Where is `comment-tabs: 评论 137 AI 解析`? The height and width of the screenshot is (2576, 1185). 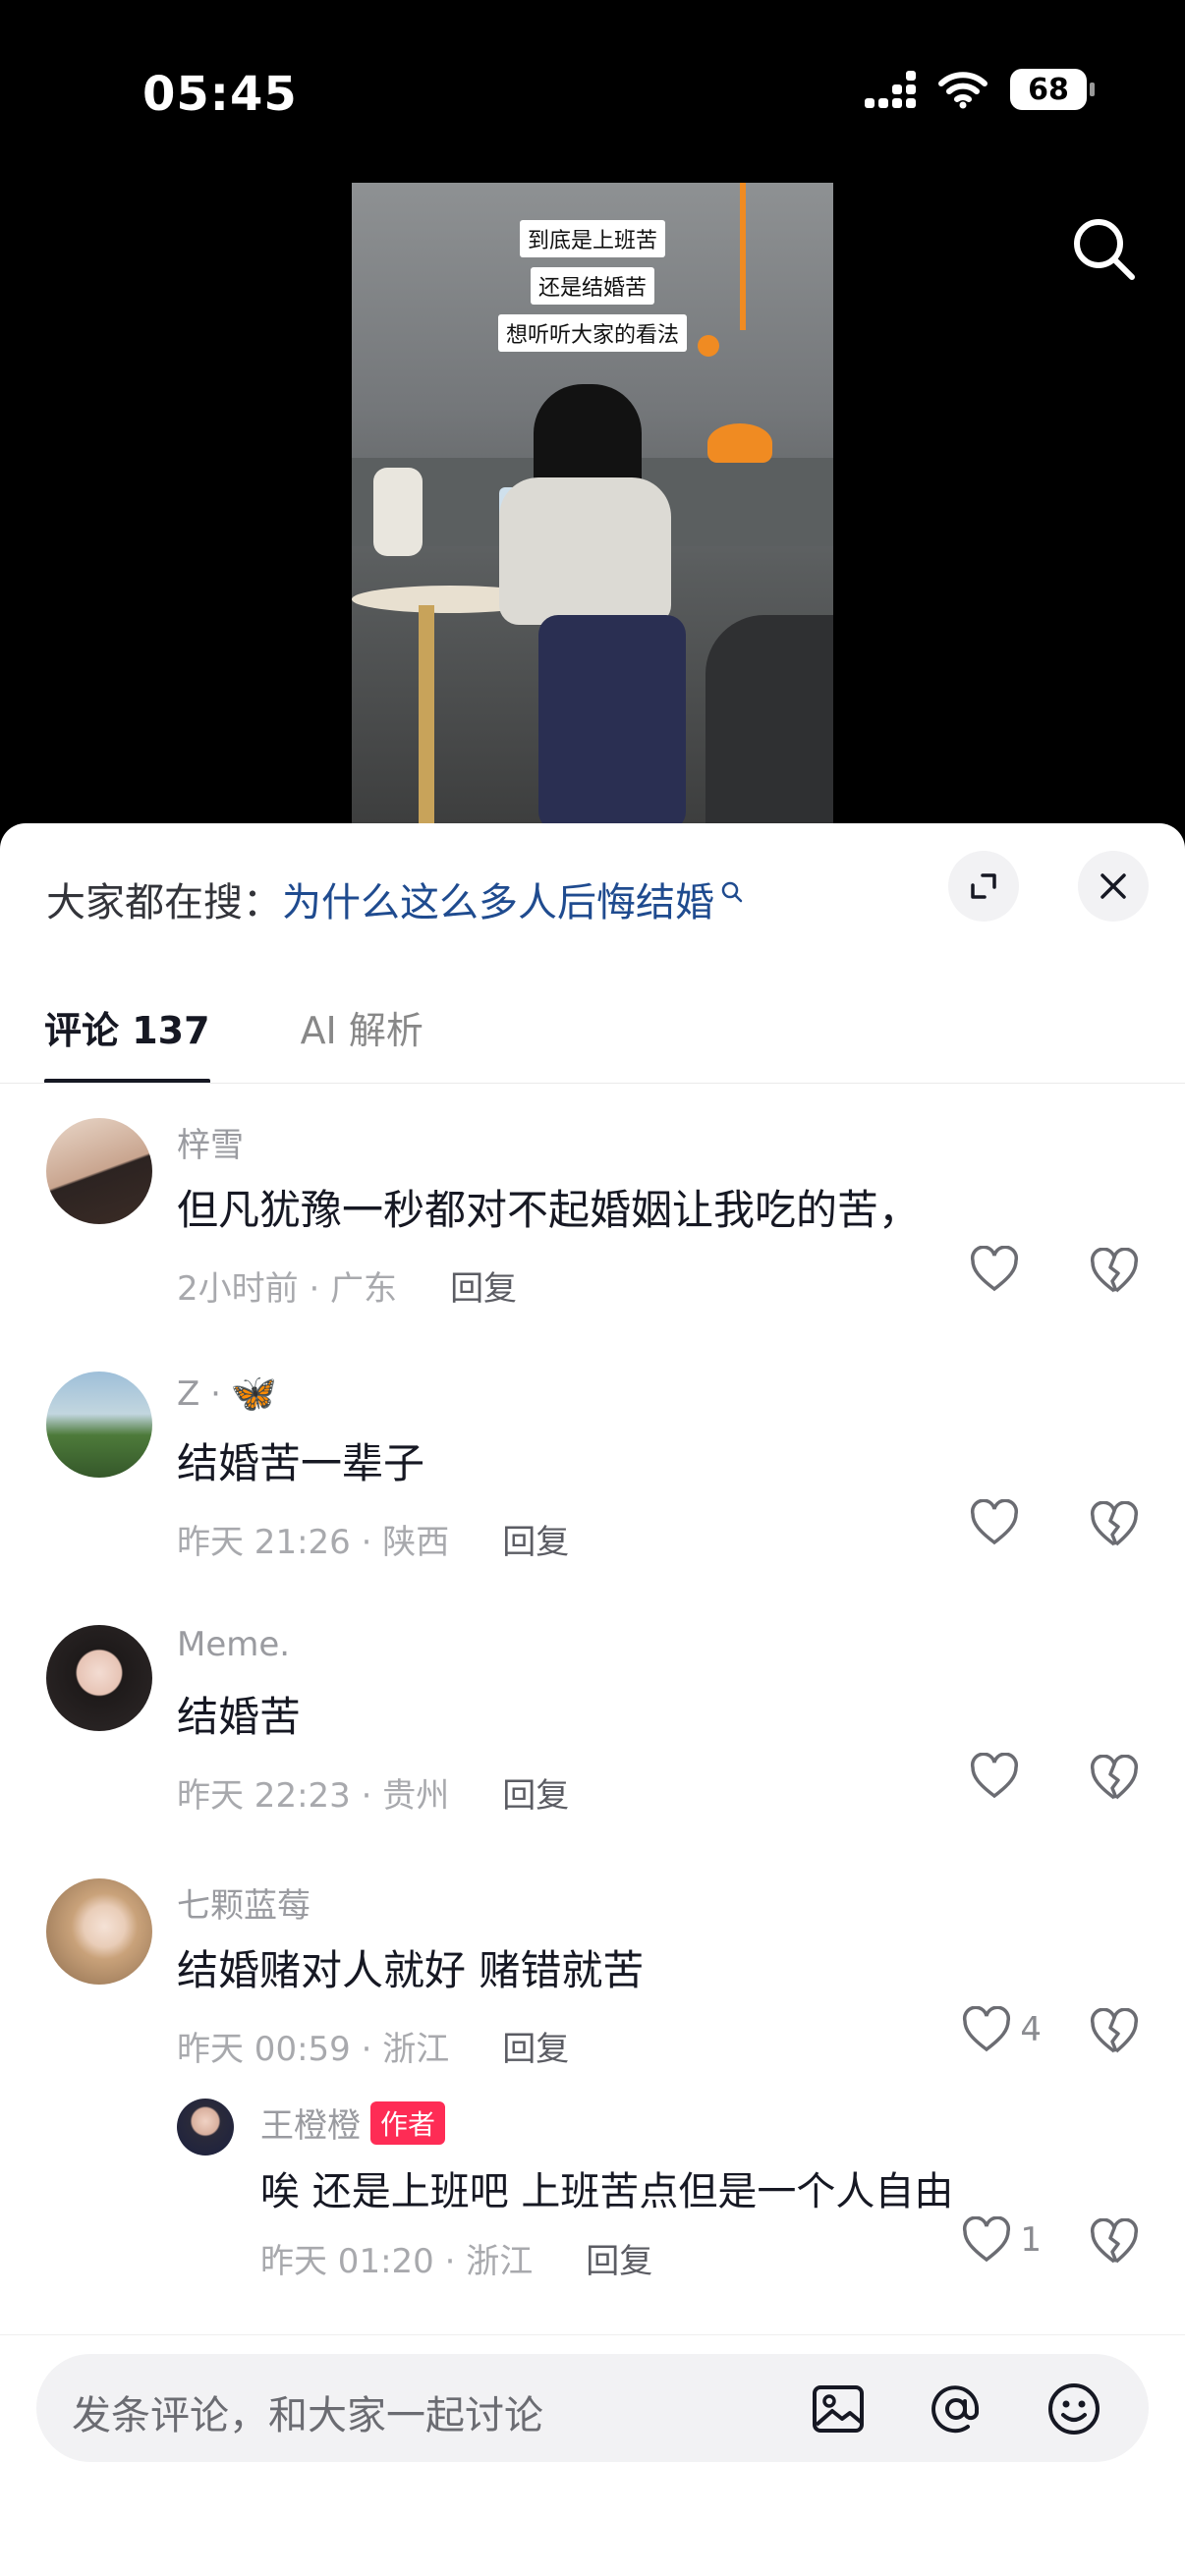 comment-tabs: 评论 137 AI 解析 is located at coordinates (234, 1042).